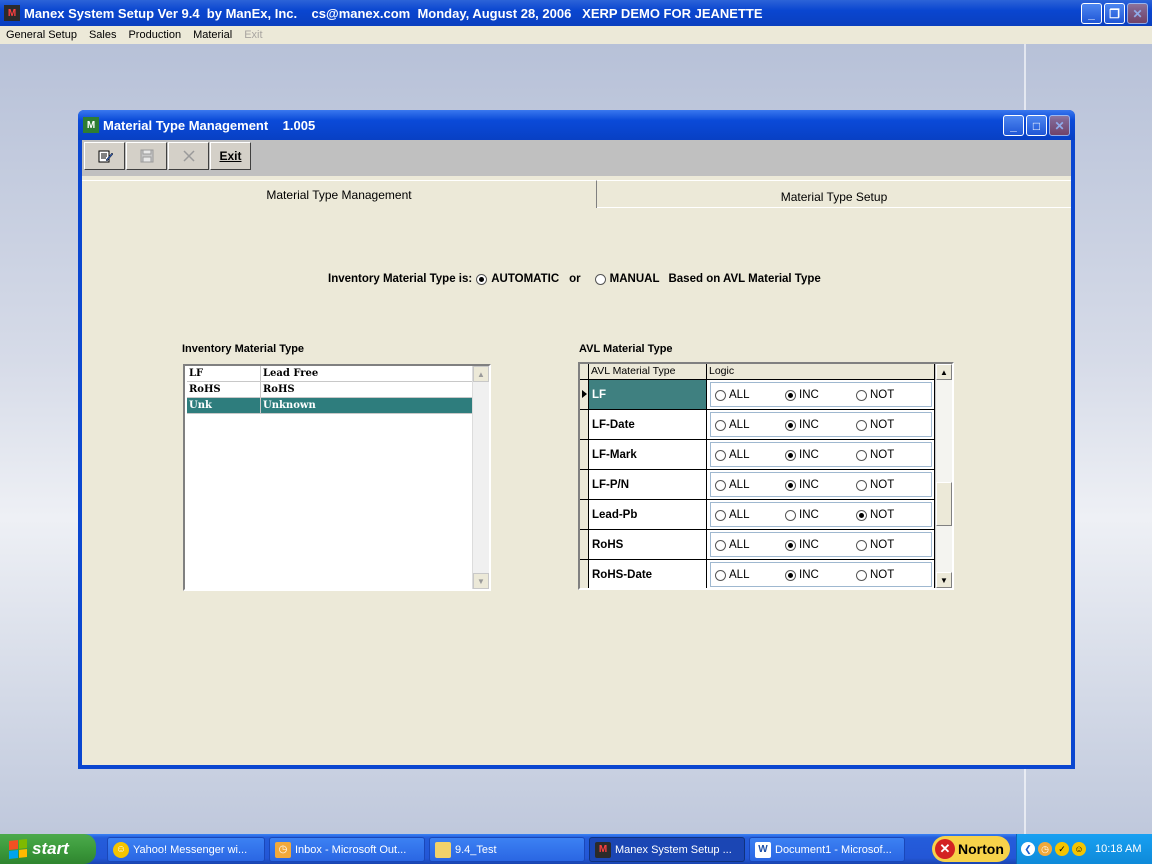 The width and height of the screenshot is (1152, 864). What do you see at coordinates (146, 156) in the screenshot?
I see `save-button` at bounding box center [146, 156].